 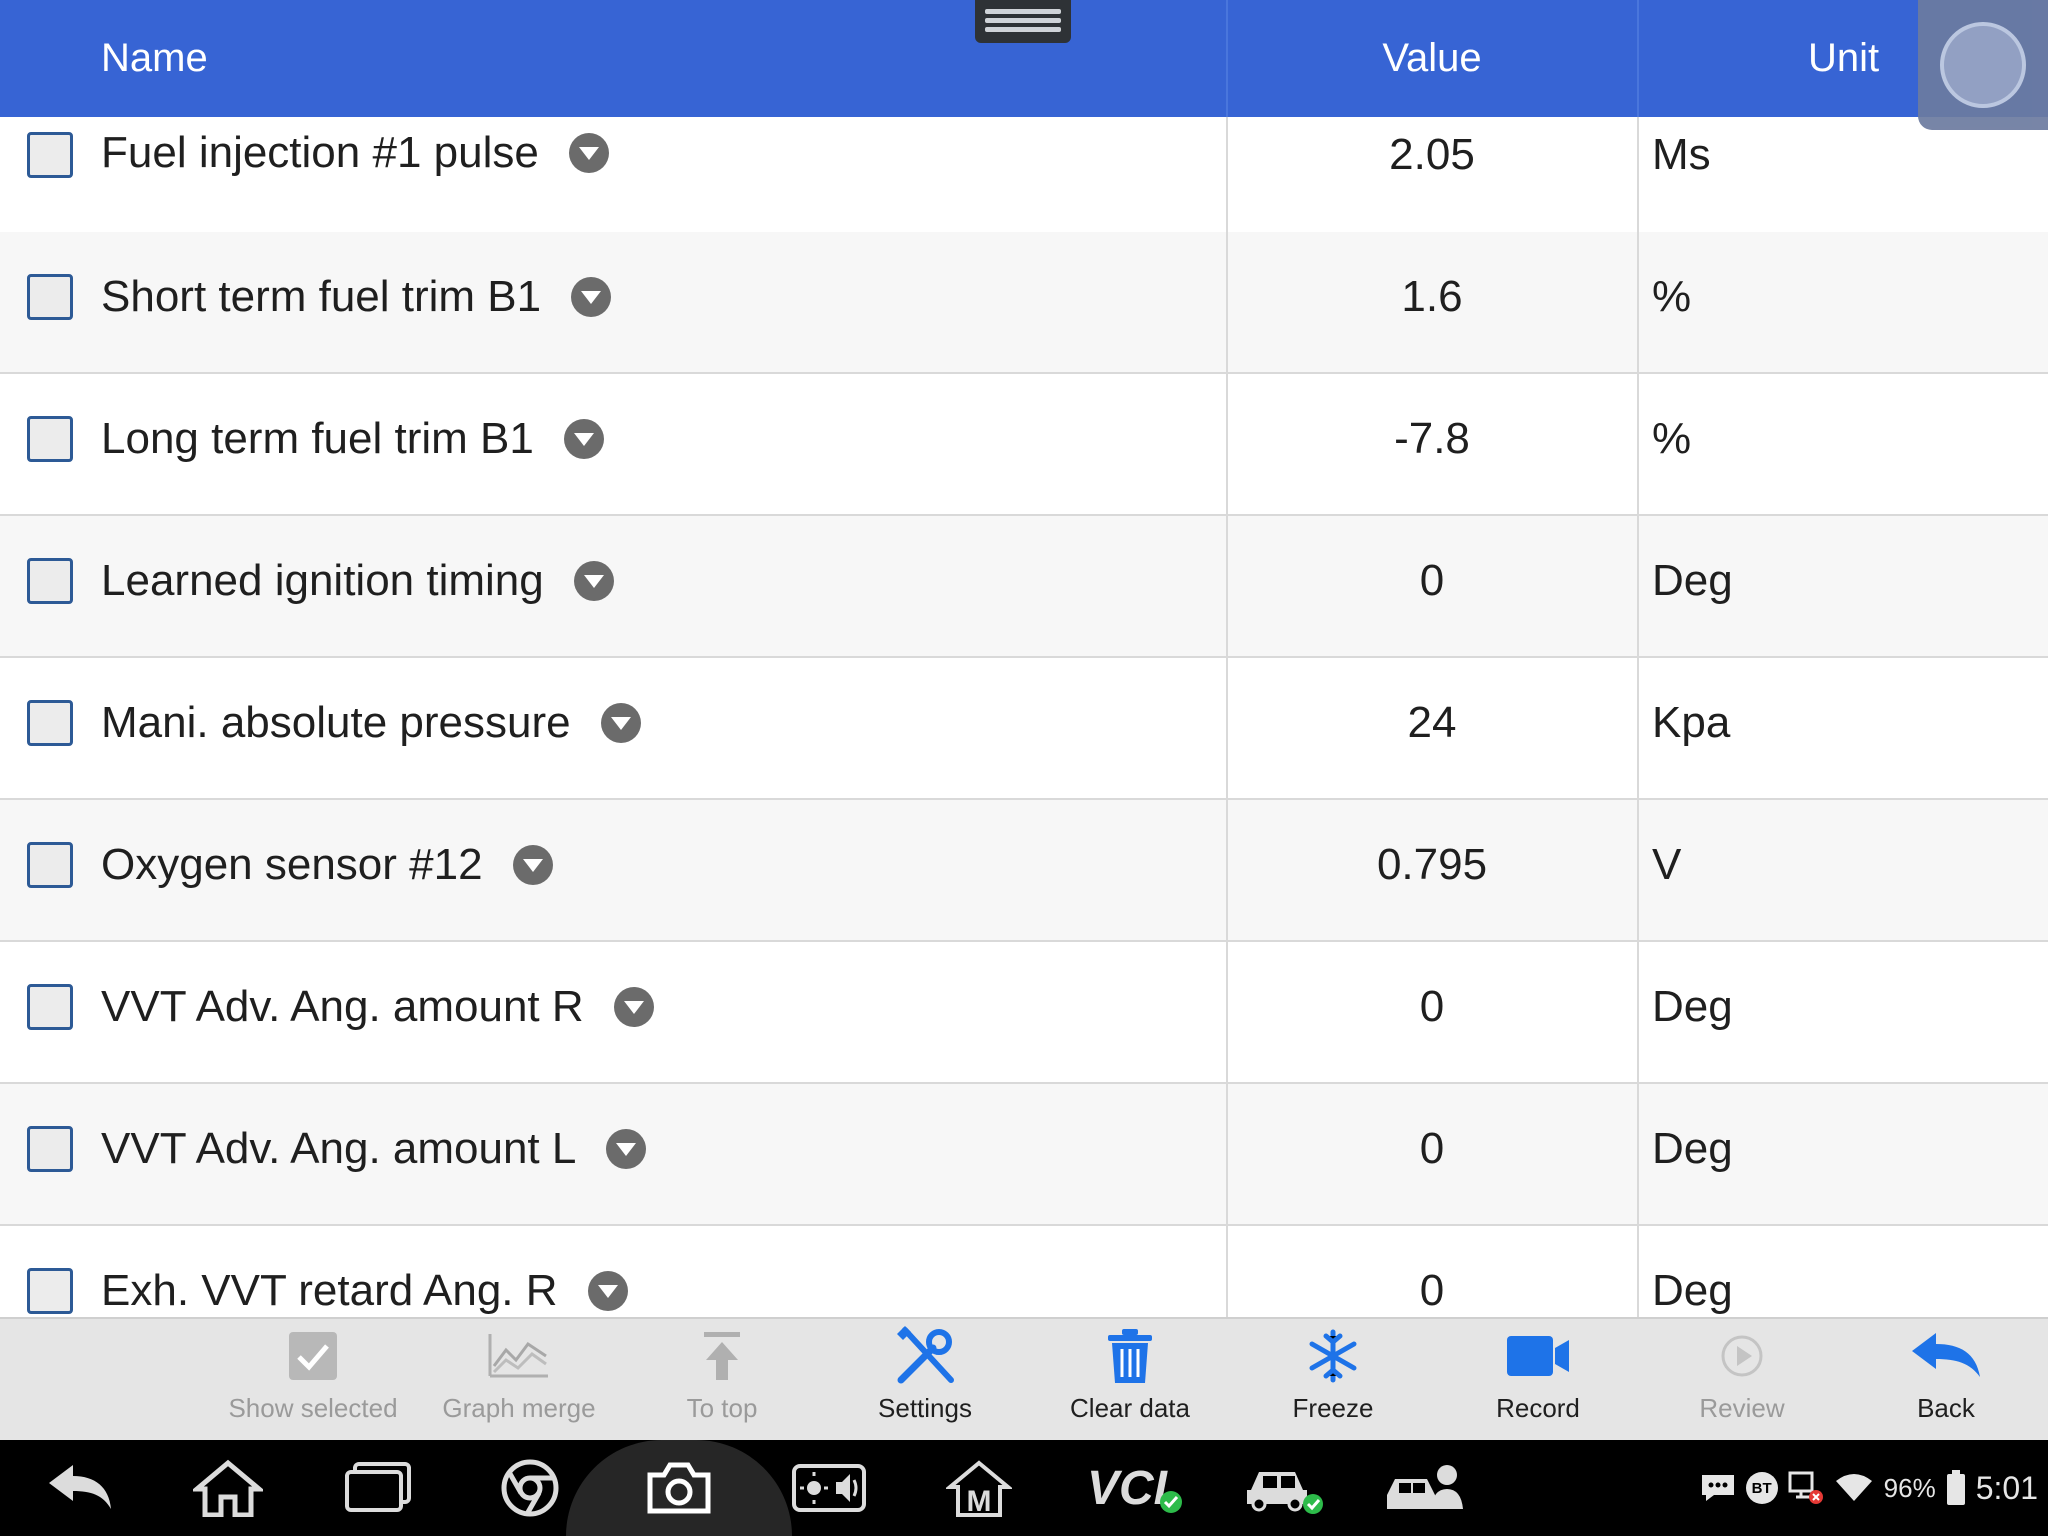 I want to click on row-name-text: VVT Adv. Ang. amount R, so click(x=342, y=1006).